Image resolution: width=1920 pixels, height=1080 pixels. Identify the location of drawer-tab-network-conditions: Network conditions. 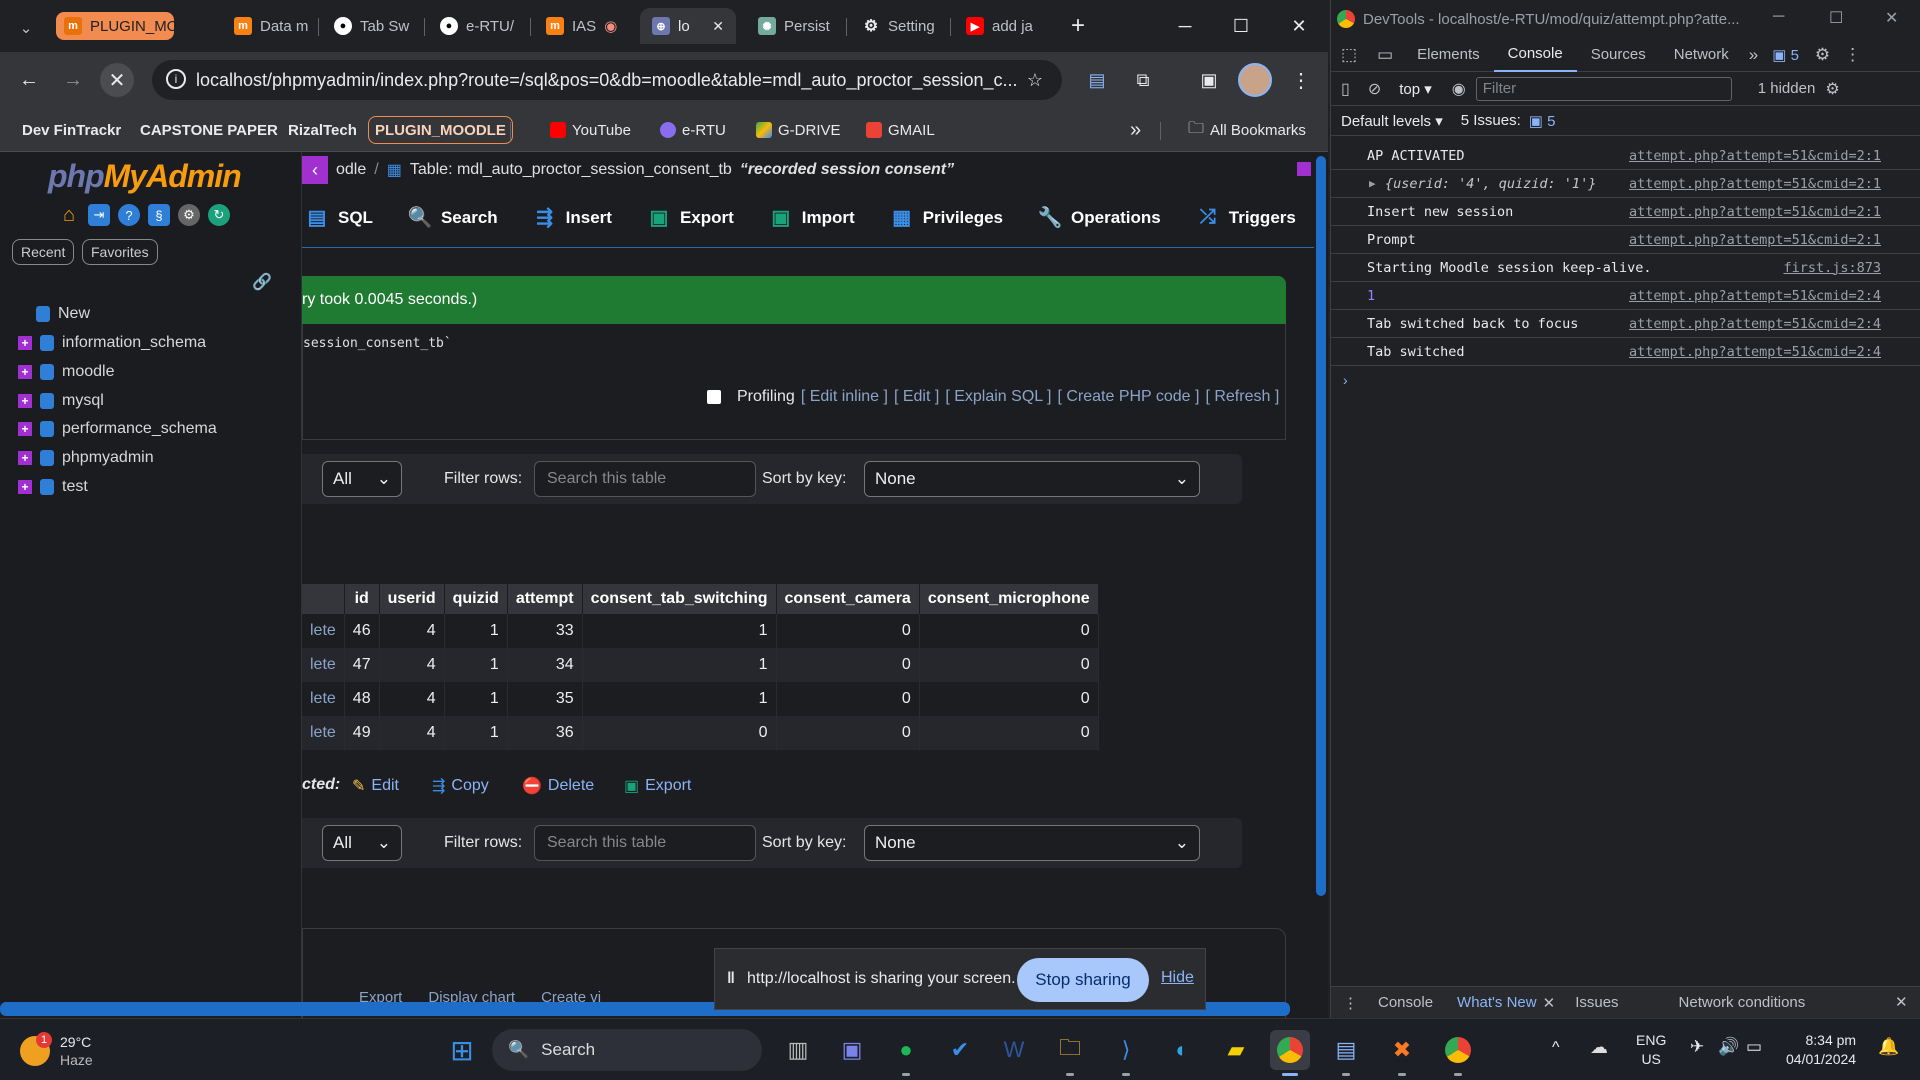
(1724, 1002).